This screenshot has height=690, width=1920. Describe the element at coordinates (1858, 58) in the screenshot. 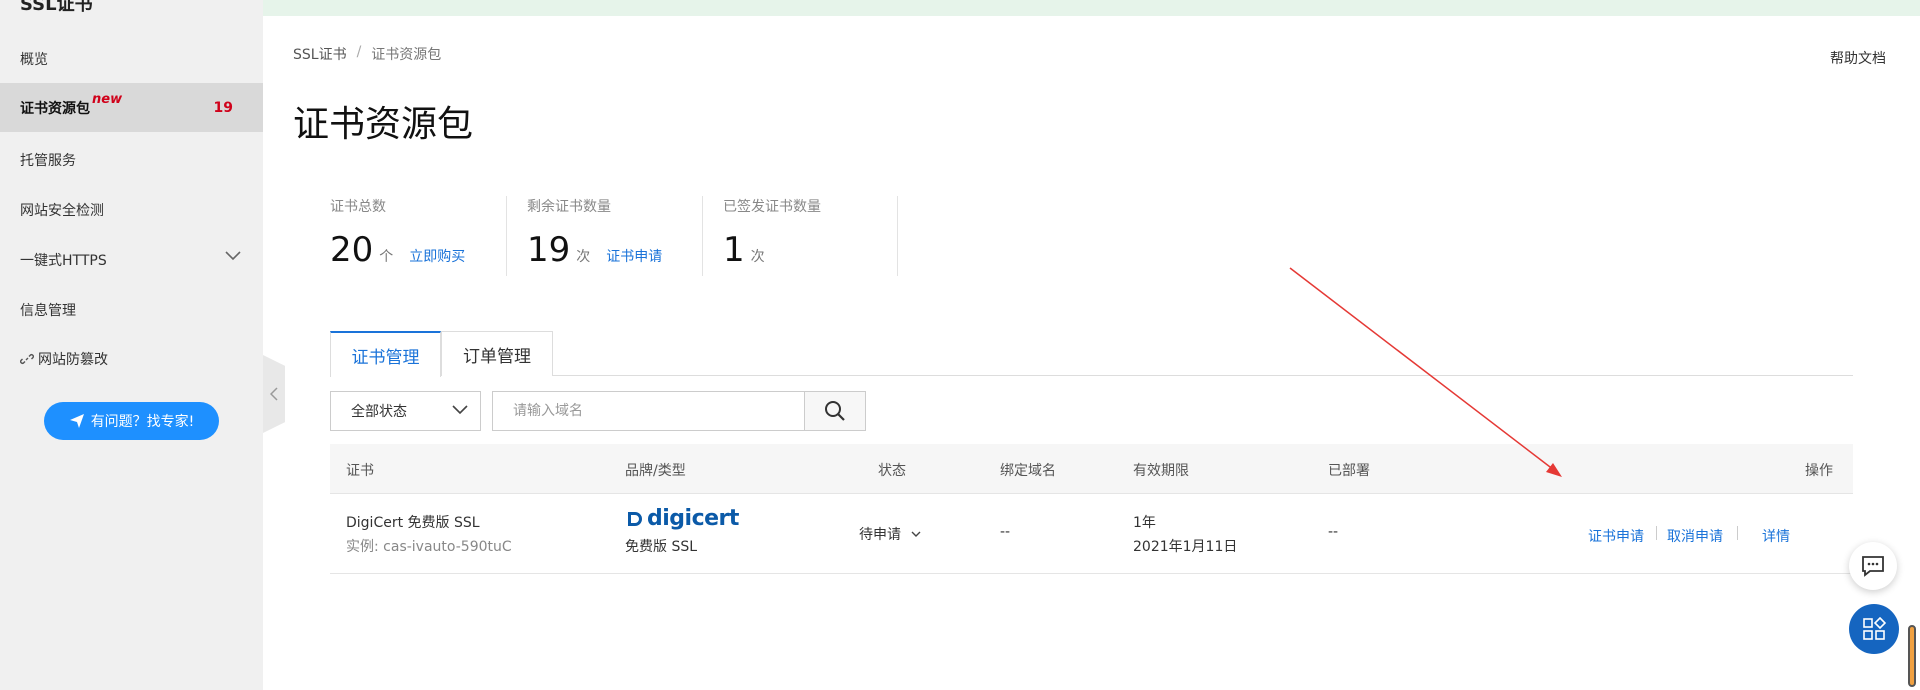

I see `help-doc-link: 帮助文档` at that location.